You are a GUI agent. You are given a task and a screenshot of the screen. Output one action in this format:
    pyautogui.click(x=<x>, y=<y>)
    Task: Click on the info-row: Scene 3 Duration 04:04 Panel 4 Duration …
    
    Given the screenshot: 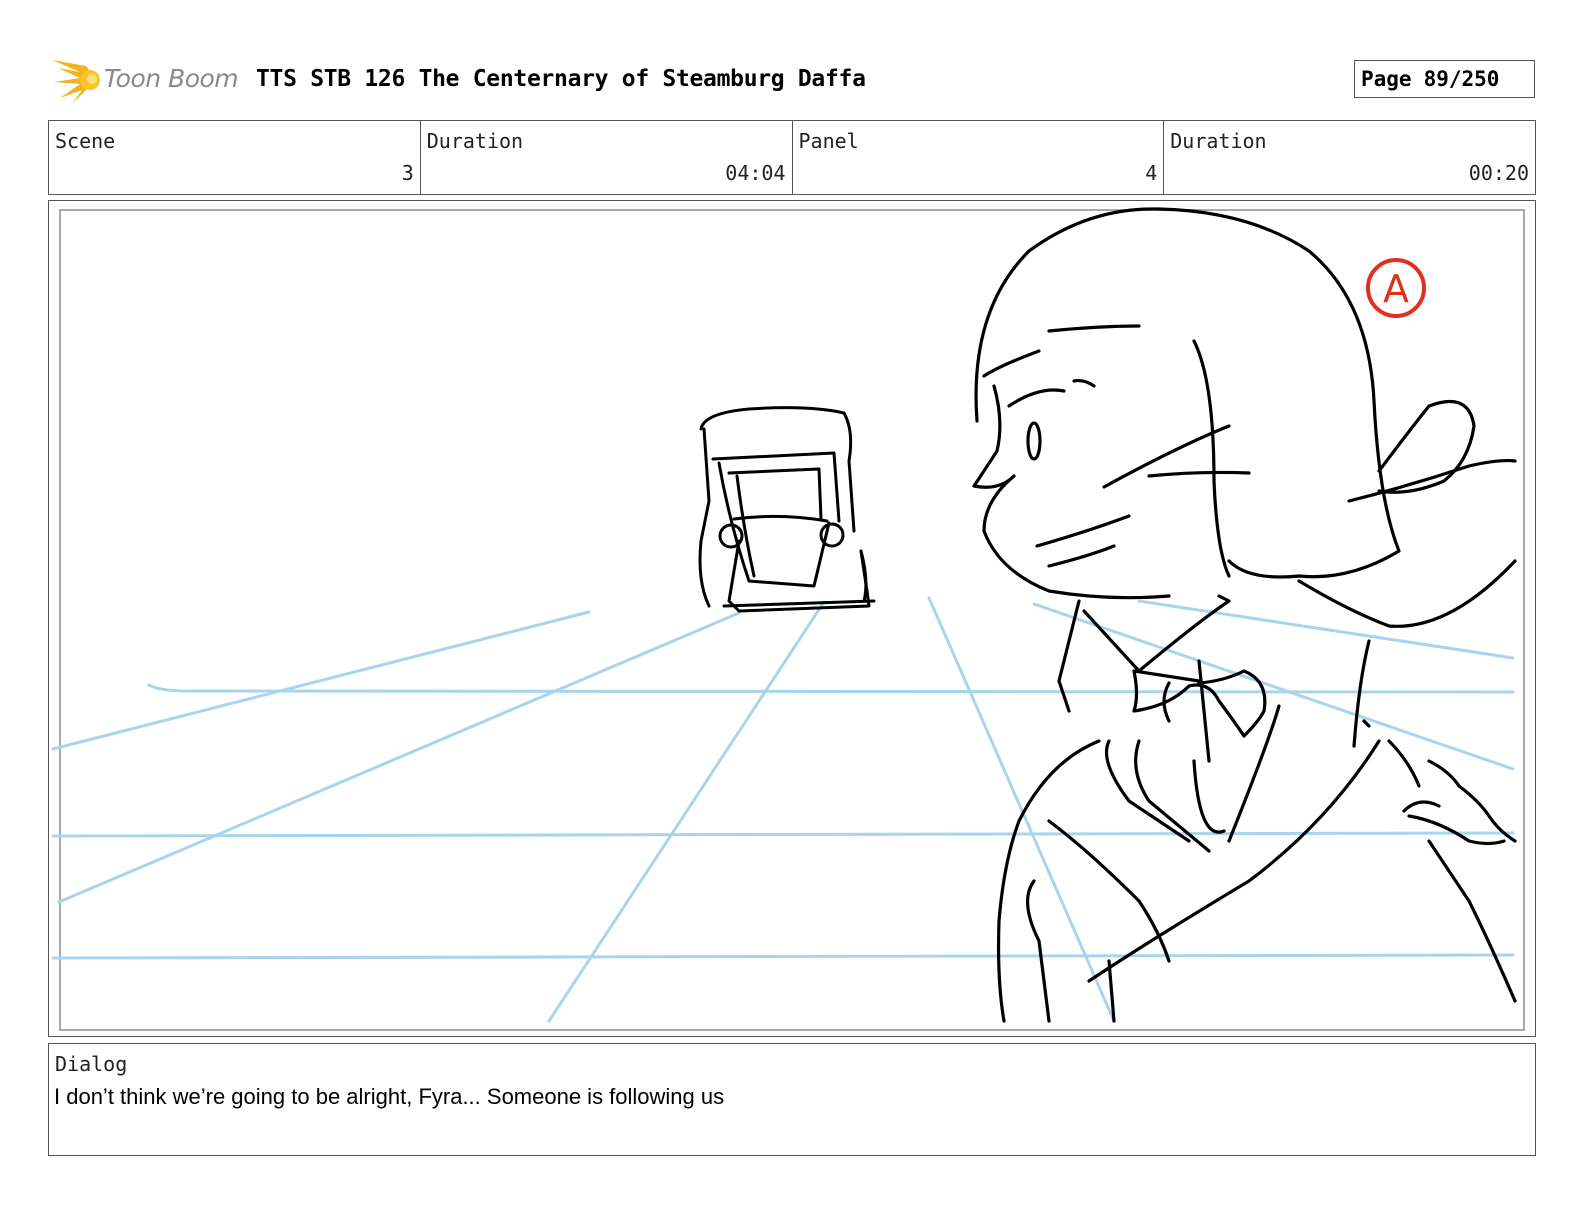 What is the action you would take?
    pyautogui.click(x=792, y=157)
    